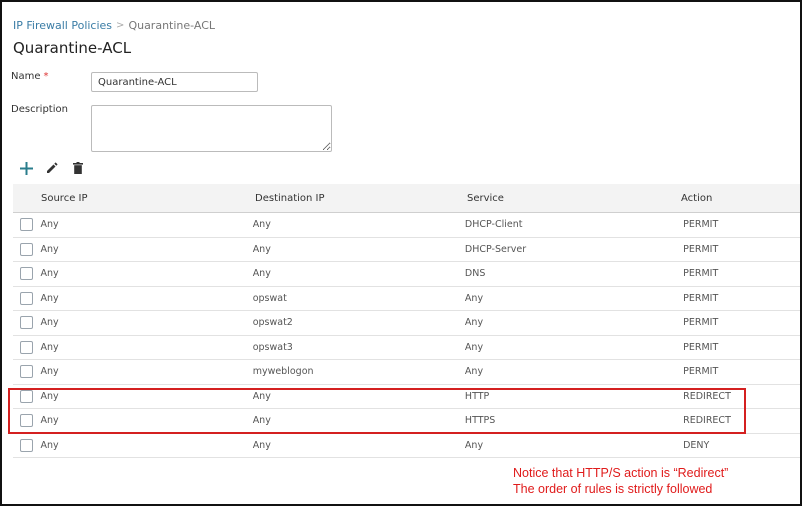 This screenshot has width=802, height=506. What do you see at coordinates (26, 76) in the screenshot?
I see `name-label-text: Name` at bounding box center [26, 76].